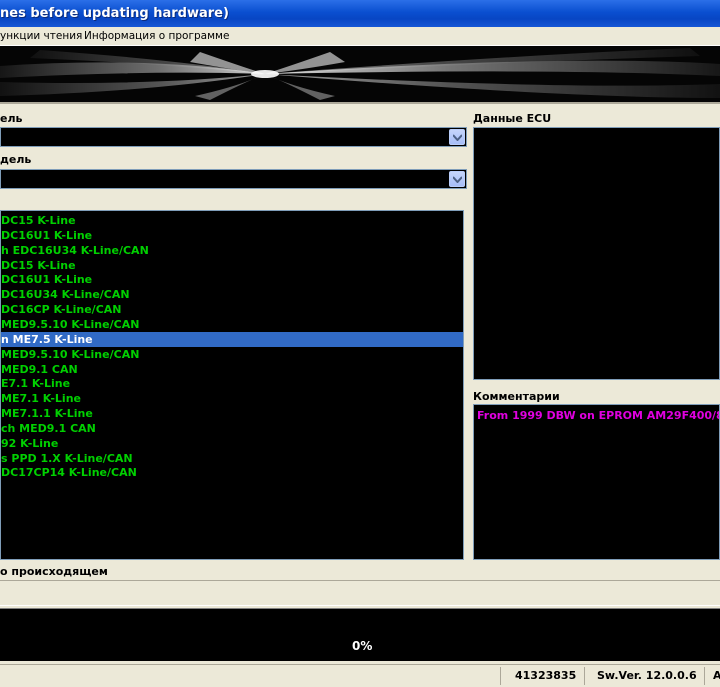 The image size is (720, 687). What do you see at coordinates (360, 593) in the screenshot?
I see `info-panel` at bounding box center [360, 593].